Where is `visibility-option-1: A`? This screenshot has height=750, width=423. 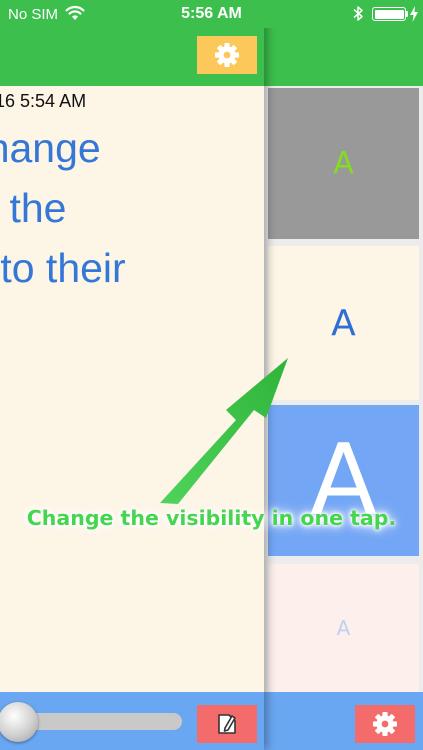
visibility-option-1: A is located at coordinates (343, 163).